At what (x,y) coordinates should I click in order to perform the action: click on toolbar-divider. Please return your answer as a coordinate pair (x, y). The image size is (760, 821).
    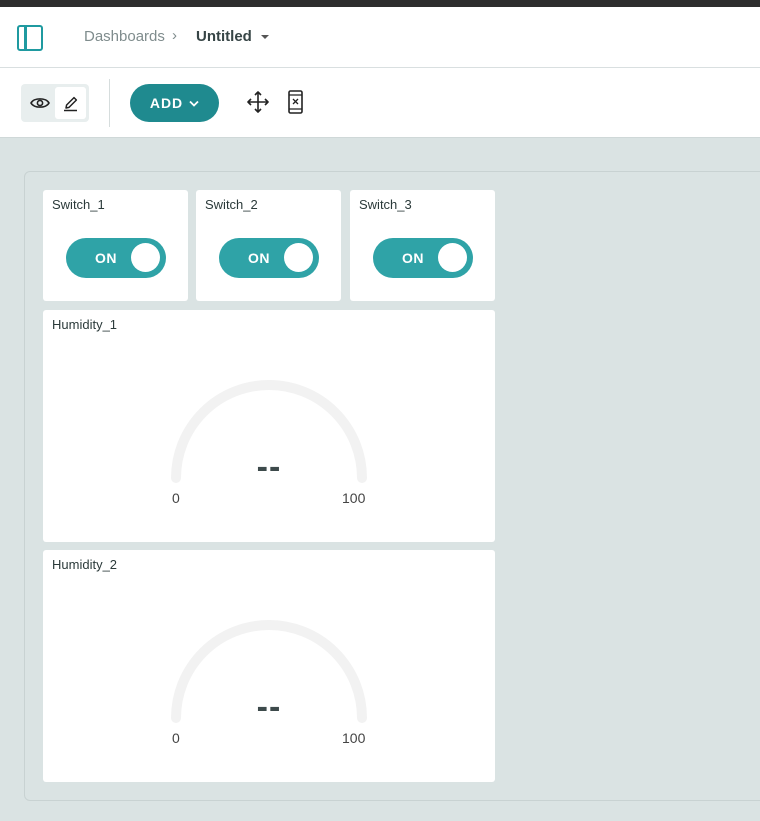
    Looking at the image, I should click on (109, 103).